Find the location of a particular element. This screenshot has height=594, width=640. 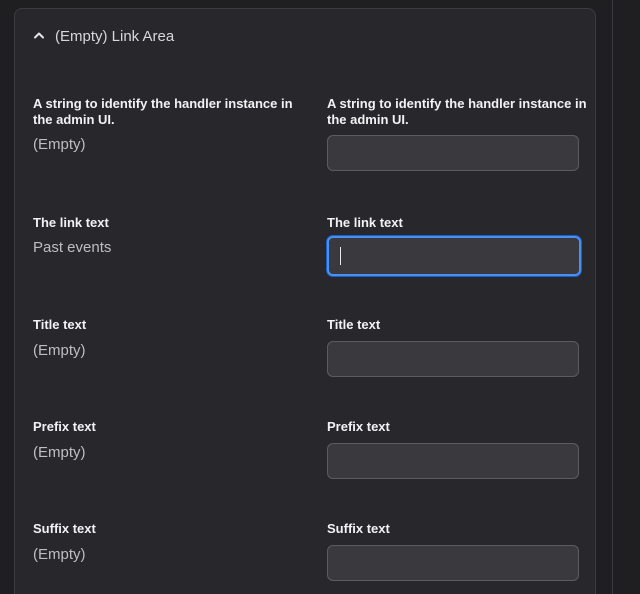

link-text-input is located at coordinates (454, 256).